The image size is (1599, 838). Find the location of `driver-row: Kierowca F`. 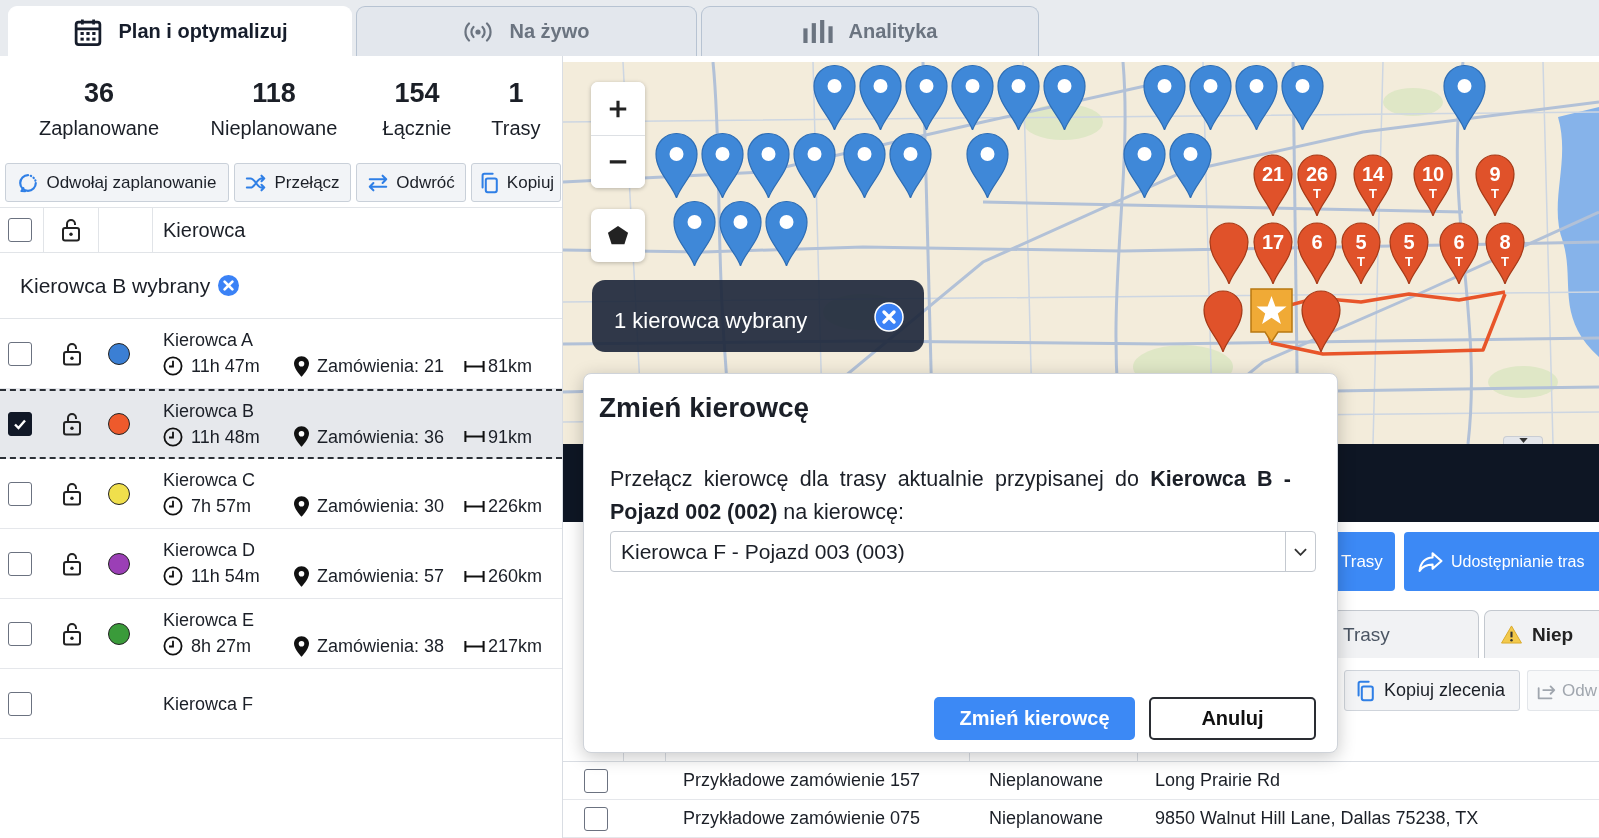

driver-row: Kierowca F is located at coordinates (281, 704).